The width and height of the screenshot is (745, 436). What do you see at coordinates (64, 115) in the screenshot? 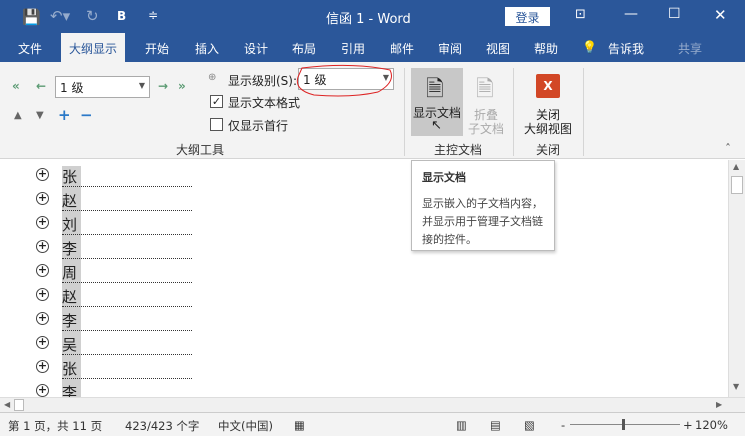
I see `expand-icon: +` at bounding box center [64, 115].